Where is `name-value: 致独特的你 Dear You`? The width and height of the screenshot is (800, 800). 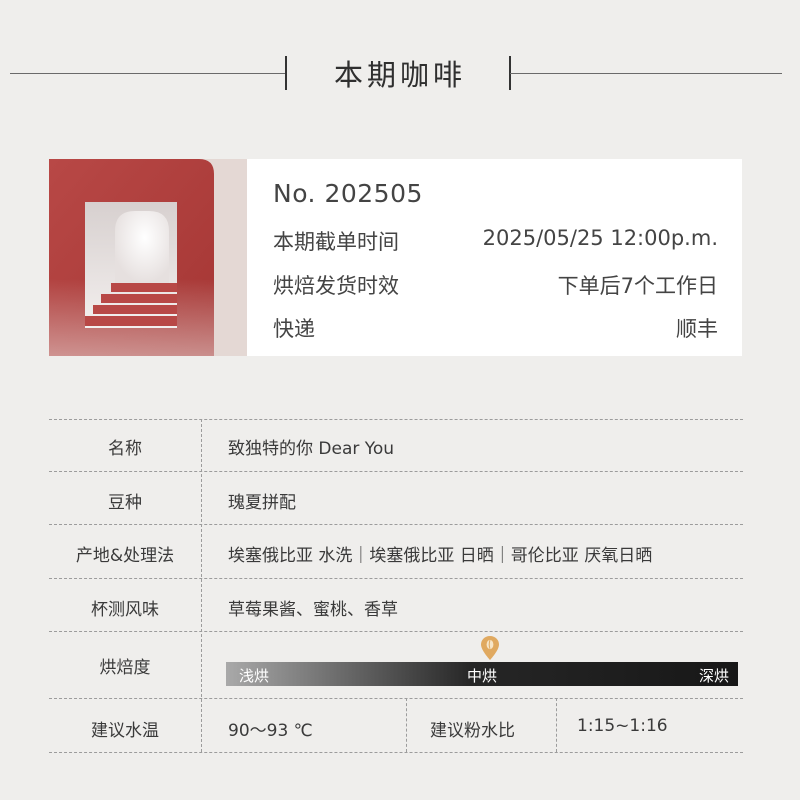 name-value: 致独特的你 Dear You is located at coordinates (311, 449).